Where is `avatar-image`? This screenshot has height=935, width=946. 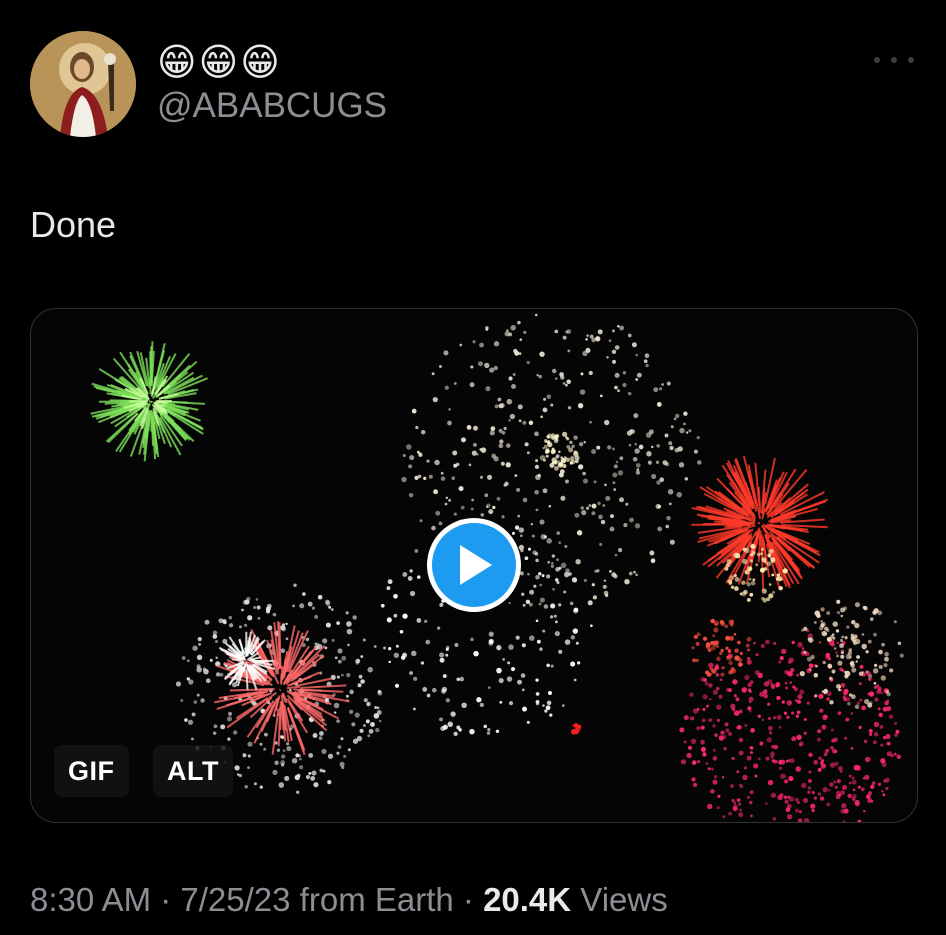
avatar-image is located at coordinates (83, 84).